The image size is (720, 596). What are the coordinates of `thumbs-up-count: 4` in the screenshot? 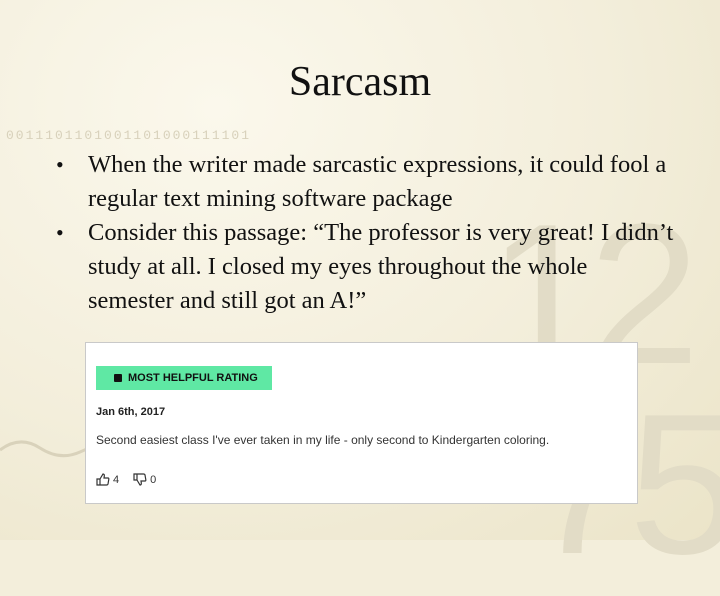 It's located at (116, 479).